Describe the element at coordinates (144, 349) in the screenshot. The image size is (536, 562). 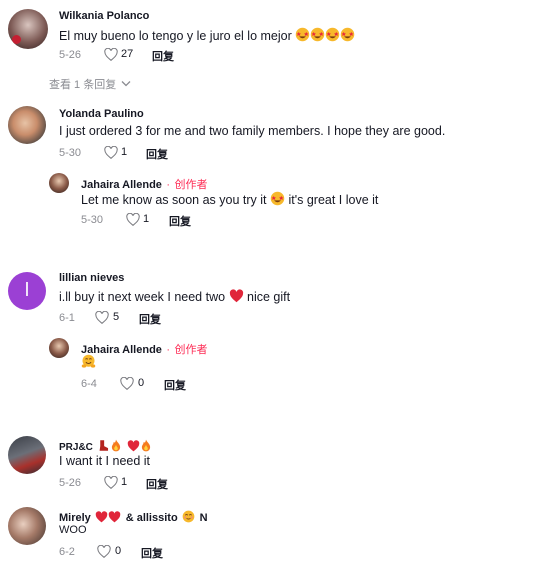
I see `reply-author-line: Jahaira Allende · 创作者` at that location.